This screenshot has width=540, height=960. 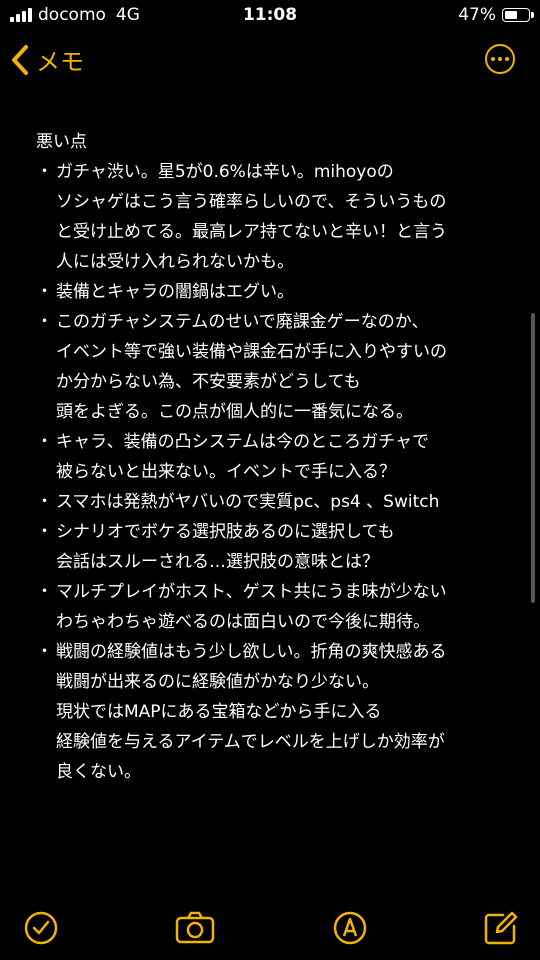 I want to click on bullet-text: 戦闘の経験値はもう少し欲しい。折角の爽快感ある, so click(x=251, y=652).